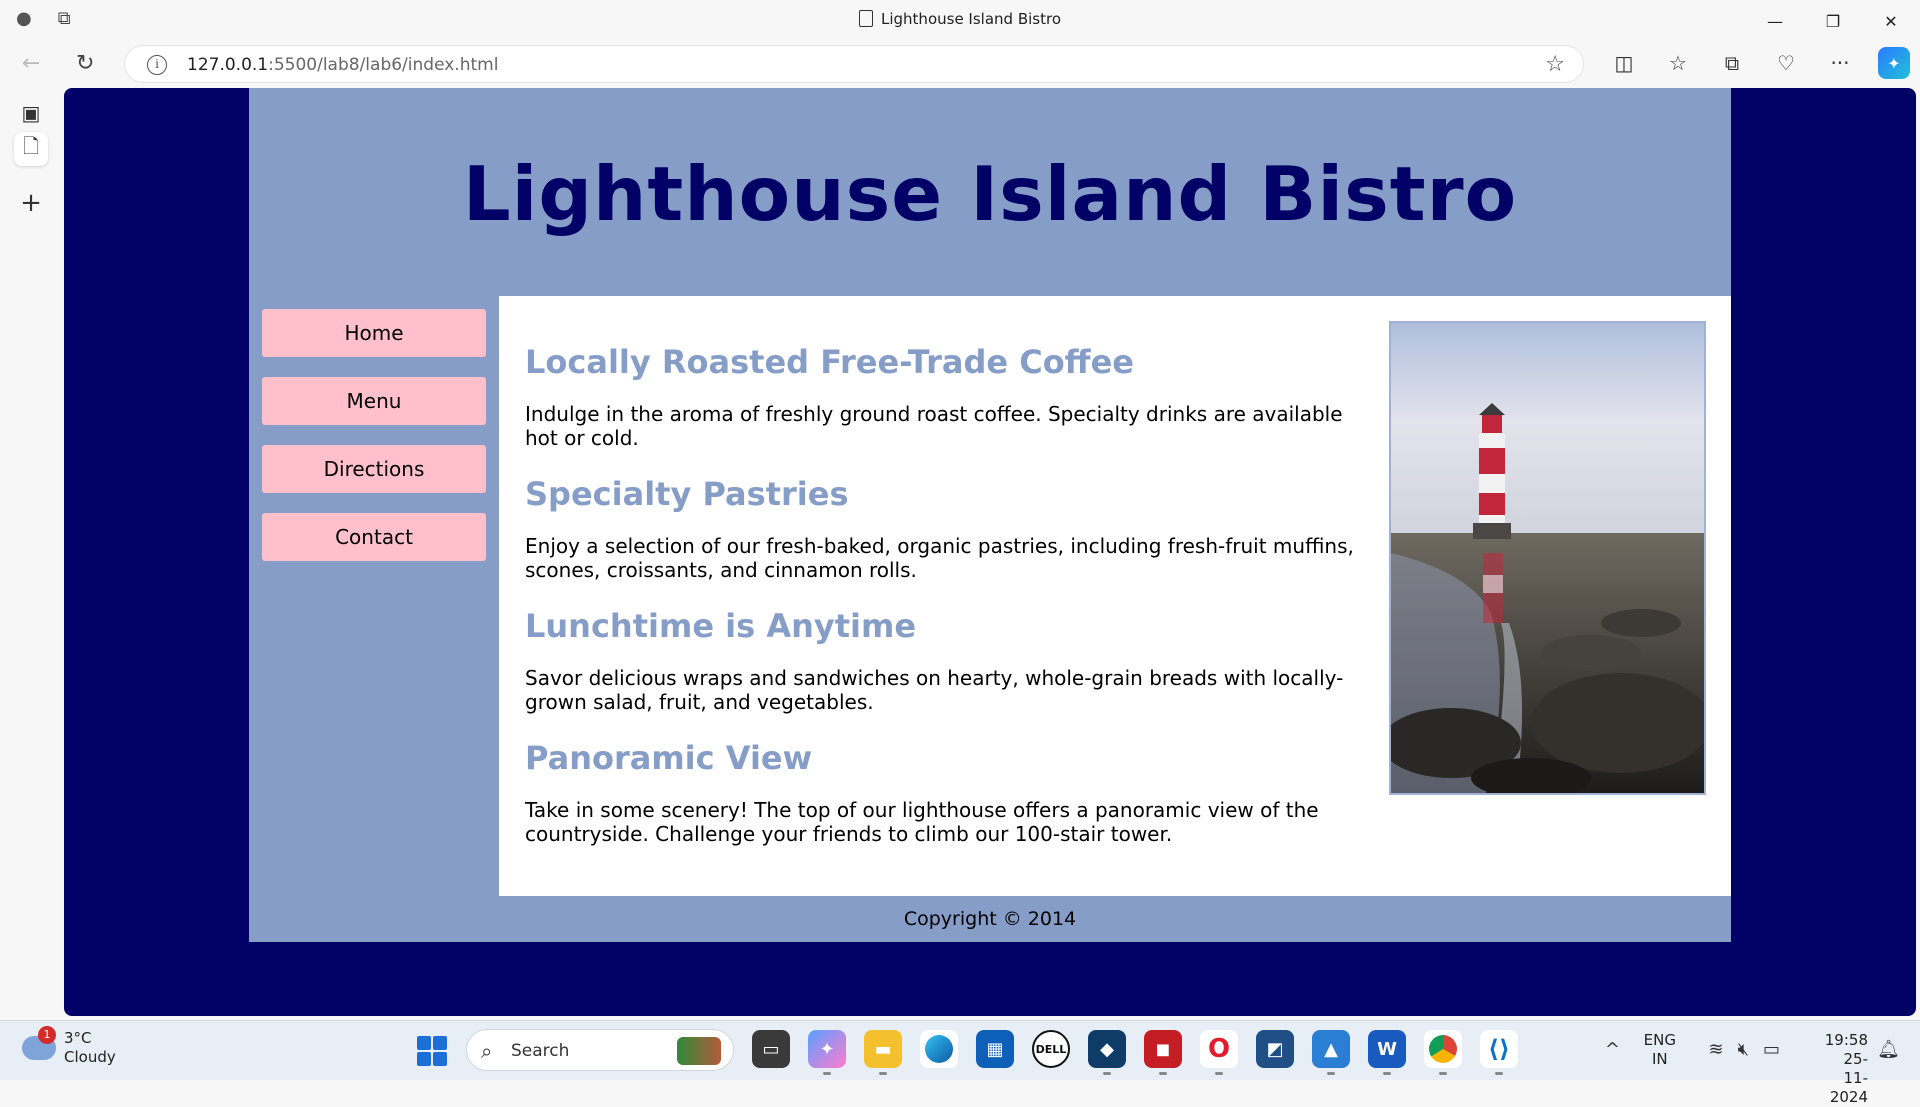 Image resolution: width=1920 pixels, height=1107 pixels. Describe the element at coordinates (1107, 1052) in the screenshot. I see `virtualbox-icon: ◆` at that location.